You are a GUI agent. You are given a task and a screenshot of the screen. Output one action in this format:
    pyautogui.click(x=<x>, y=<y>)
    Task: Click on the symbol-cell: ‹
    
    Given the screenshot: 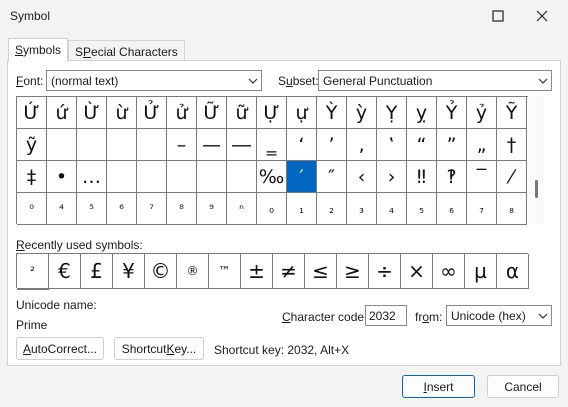 What is the action you would take?
    pyautogui.click(x=362, y=177)
    